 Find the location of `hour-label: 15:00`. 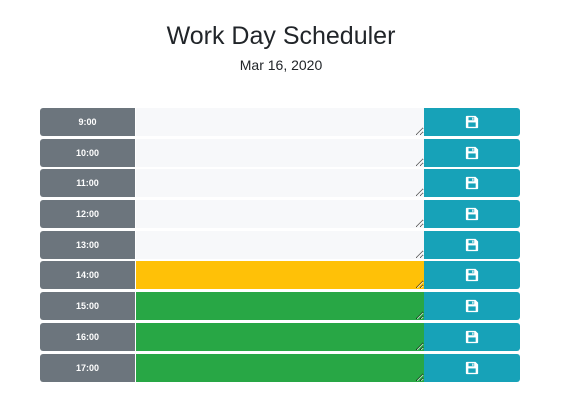

hour-label: 15:00 is located at coordinates (87, 306).